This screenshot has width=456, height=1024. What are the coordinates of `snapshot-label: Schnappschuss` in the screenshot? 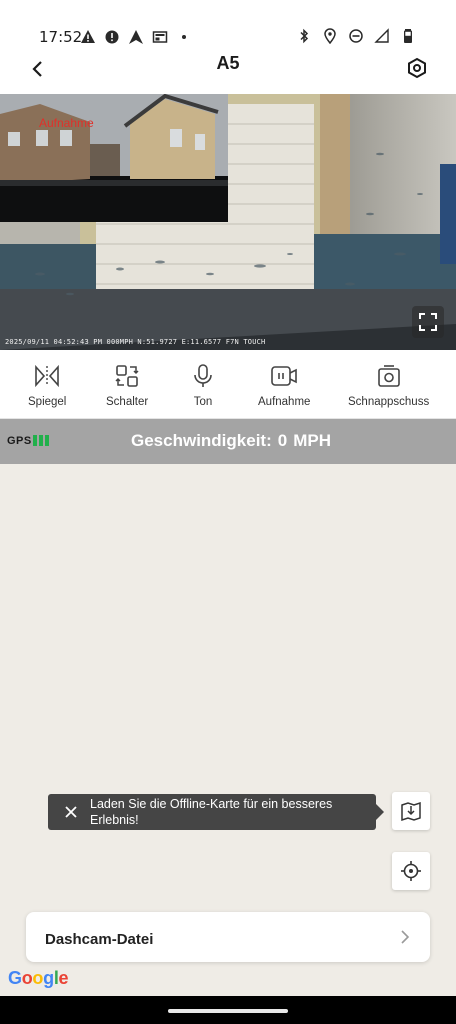 It's located at (389, 402).